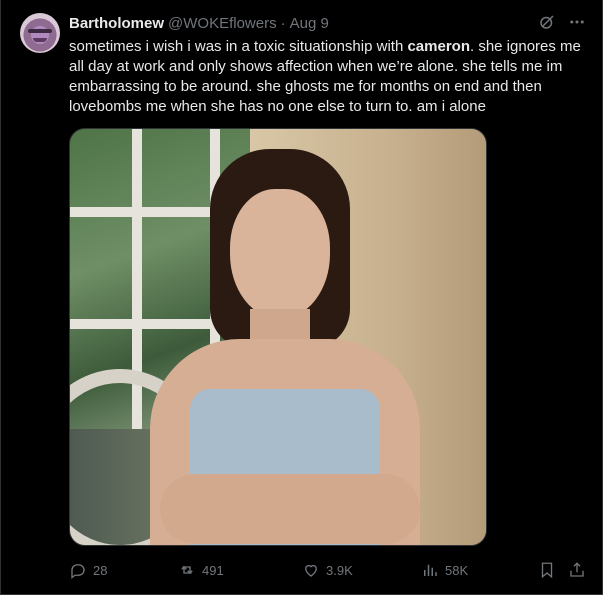 This screenshot has width=603, height=595. What do you see at coordinates (444, 570) in the screenshot?
I see `views-button: 58K` at bounding box center [444, 570].